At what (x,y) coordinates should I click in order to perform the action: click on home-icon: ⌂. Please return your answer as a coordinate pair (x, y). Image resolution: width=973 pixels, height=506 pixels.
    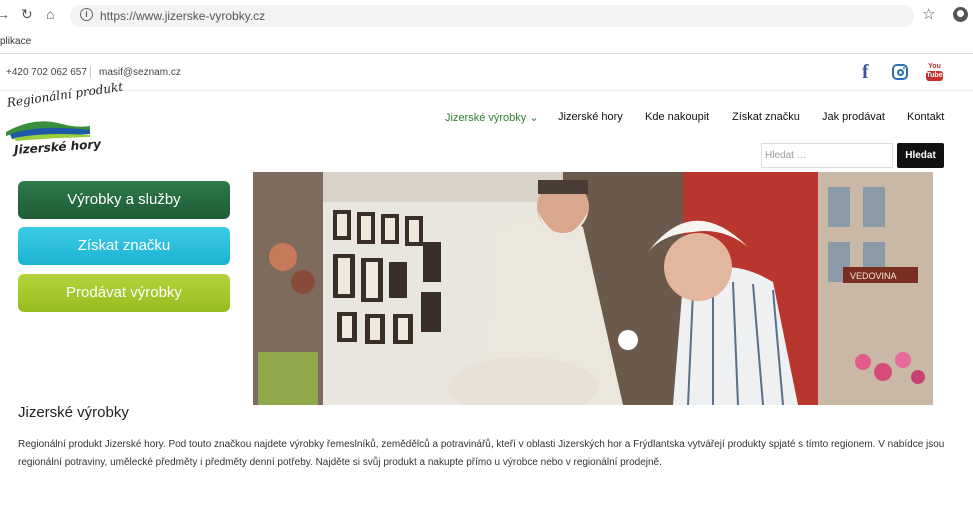
    Looking at the image, I should click on (50, 14).